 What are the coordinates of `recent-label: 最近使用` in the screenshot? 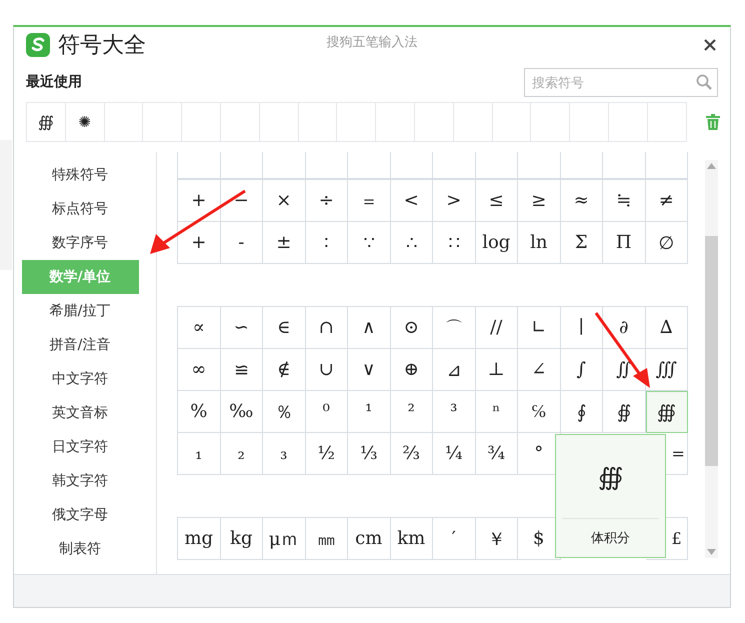 It's located at (54, 82).